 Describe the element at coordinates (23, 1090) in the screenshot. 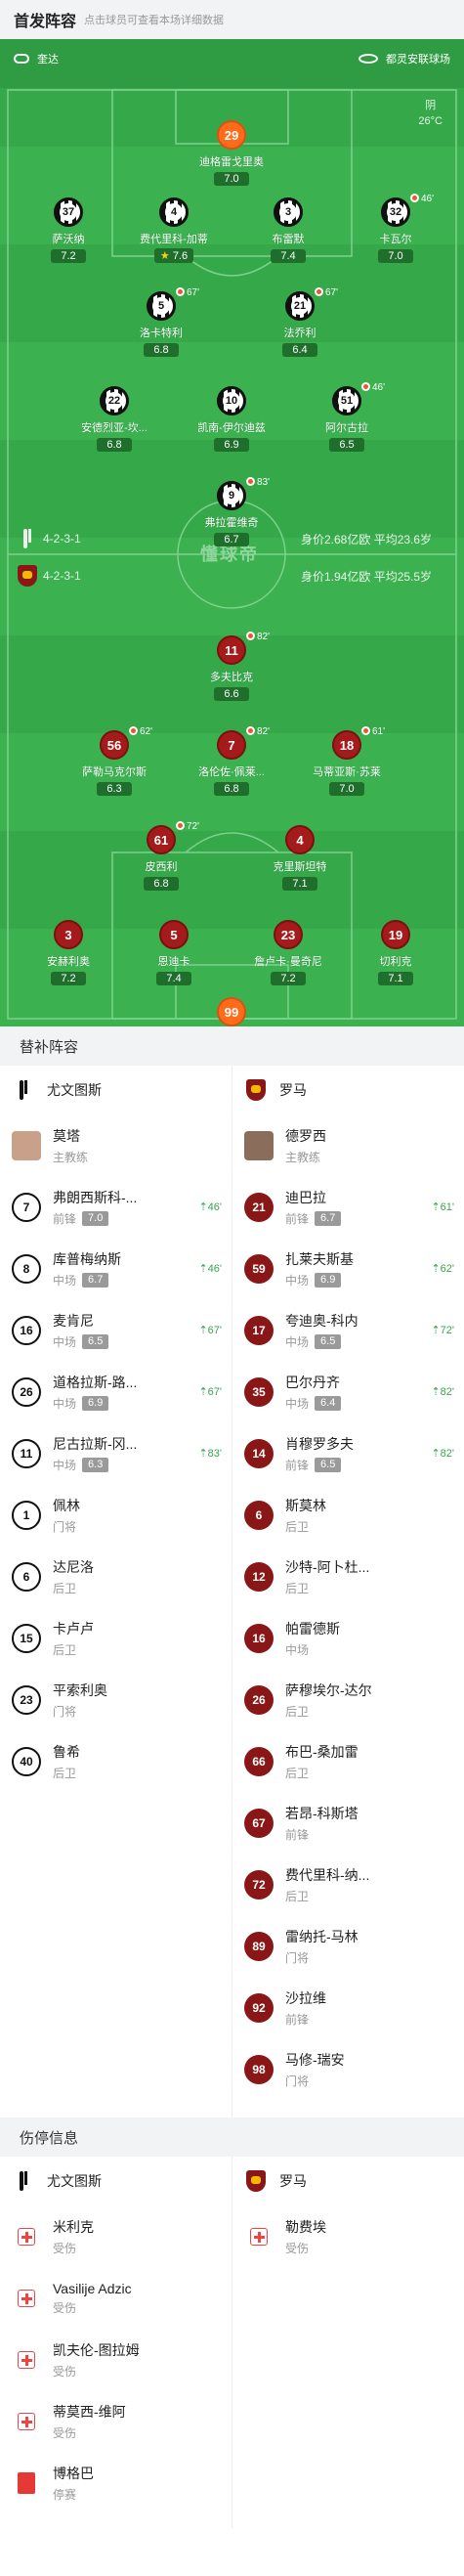

I see `juventus-logo` at that location.